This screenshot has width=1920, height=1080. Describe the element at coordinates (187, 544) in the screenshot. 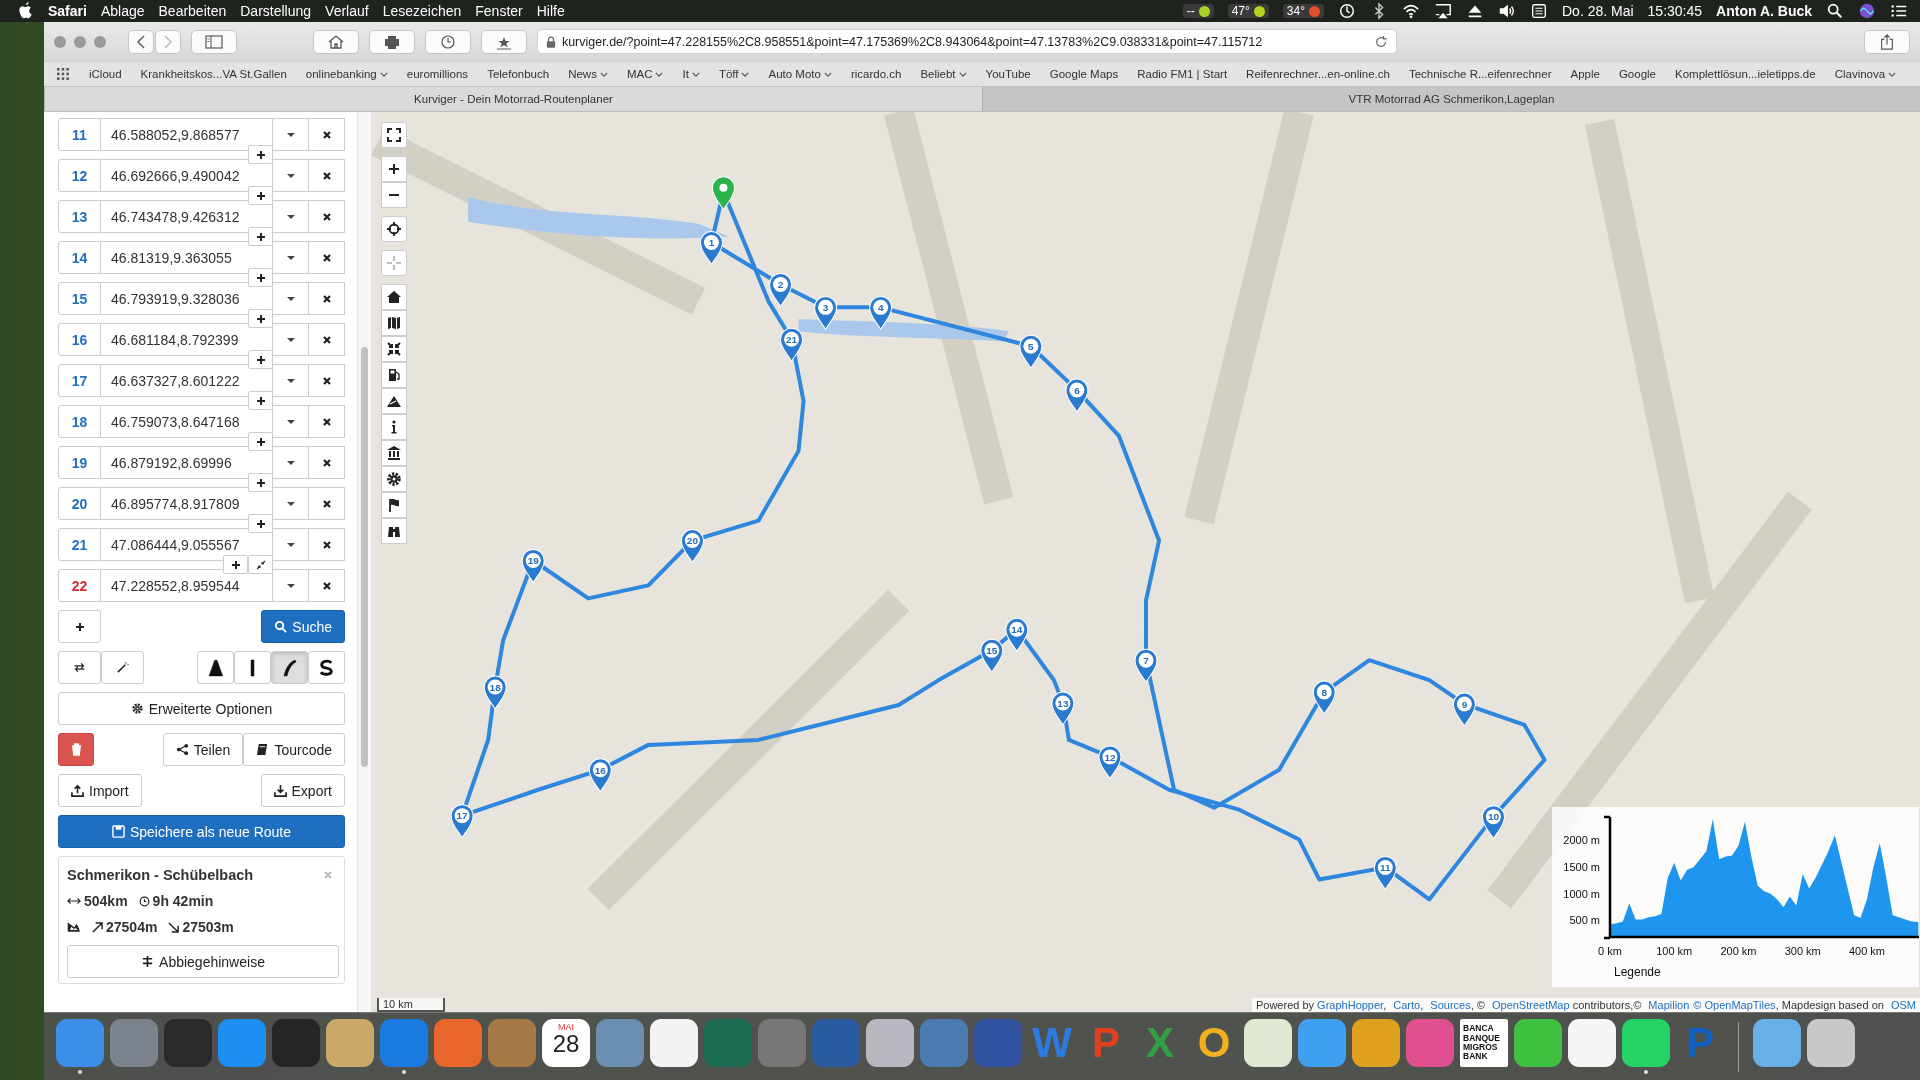

I see `waypoint-field: 47.086444,9.055567` at that location.